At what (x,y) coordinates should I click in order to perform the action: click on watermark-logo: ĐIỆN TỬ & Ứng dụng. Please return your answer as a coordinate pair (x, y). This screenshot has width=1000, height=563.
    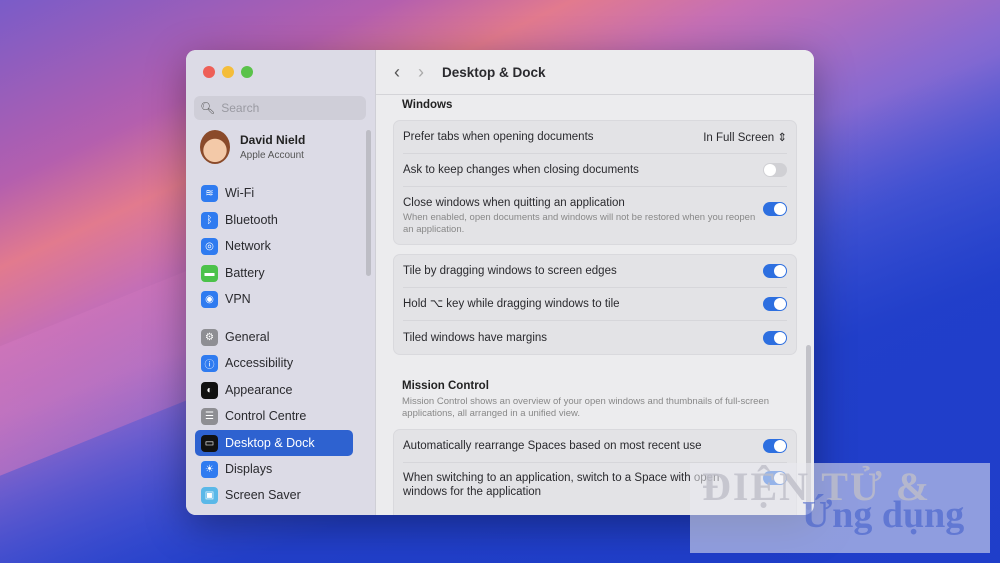
    Looking at the image, I should click on (840, 508).